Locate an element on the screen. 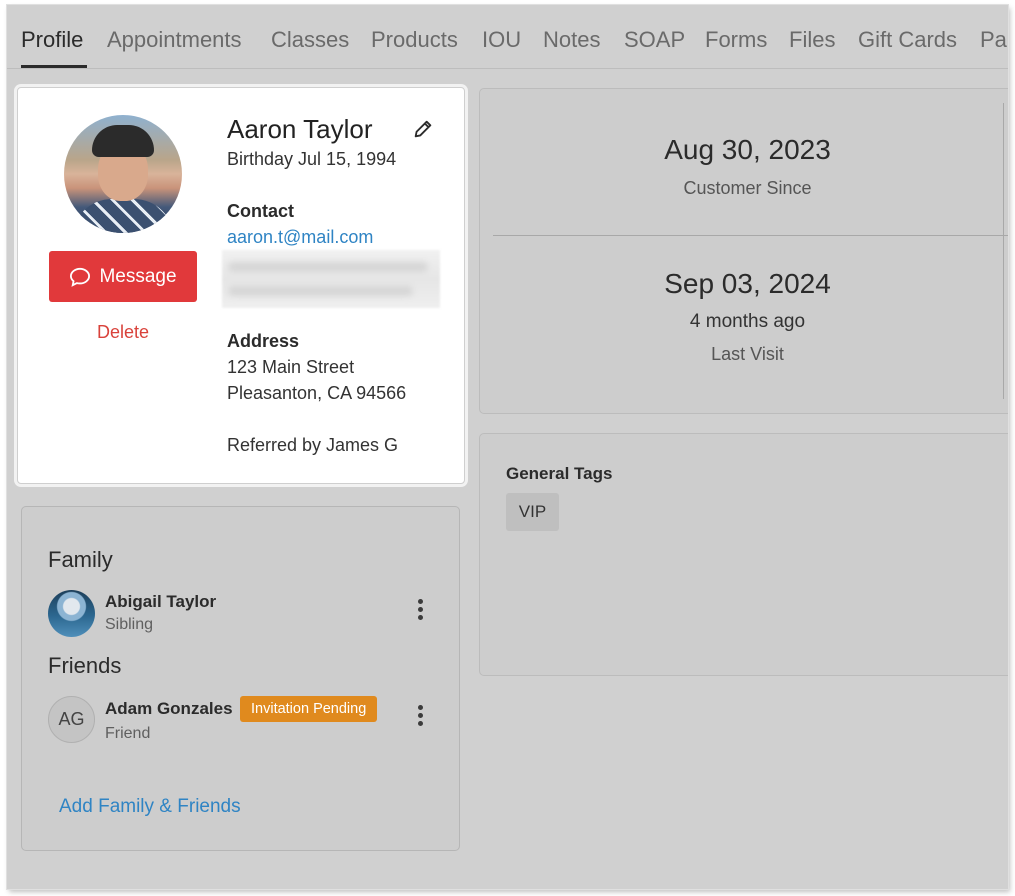 This screenshot has height=896, width=1015. divider is located at coordinates (750, 235).